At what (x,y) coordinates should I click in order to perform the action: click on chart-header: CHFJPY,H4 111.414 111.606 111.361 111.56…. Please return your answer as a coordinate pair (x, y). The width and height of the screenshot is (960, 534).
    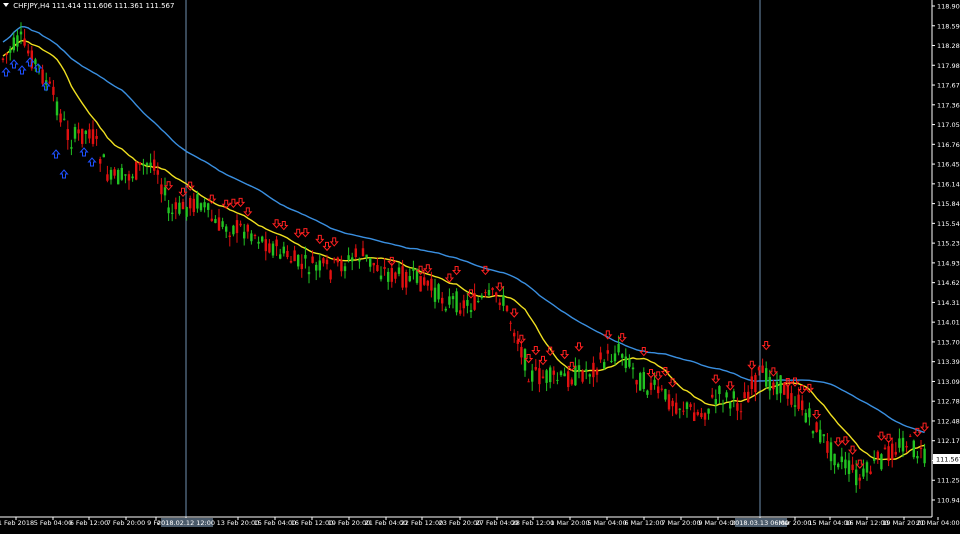
    Looking at the image, I should click on (88, 6).